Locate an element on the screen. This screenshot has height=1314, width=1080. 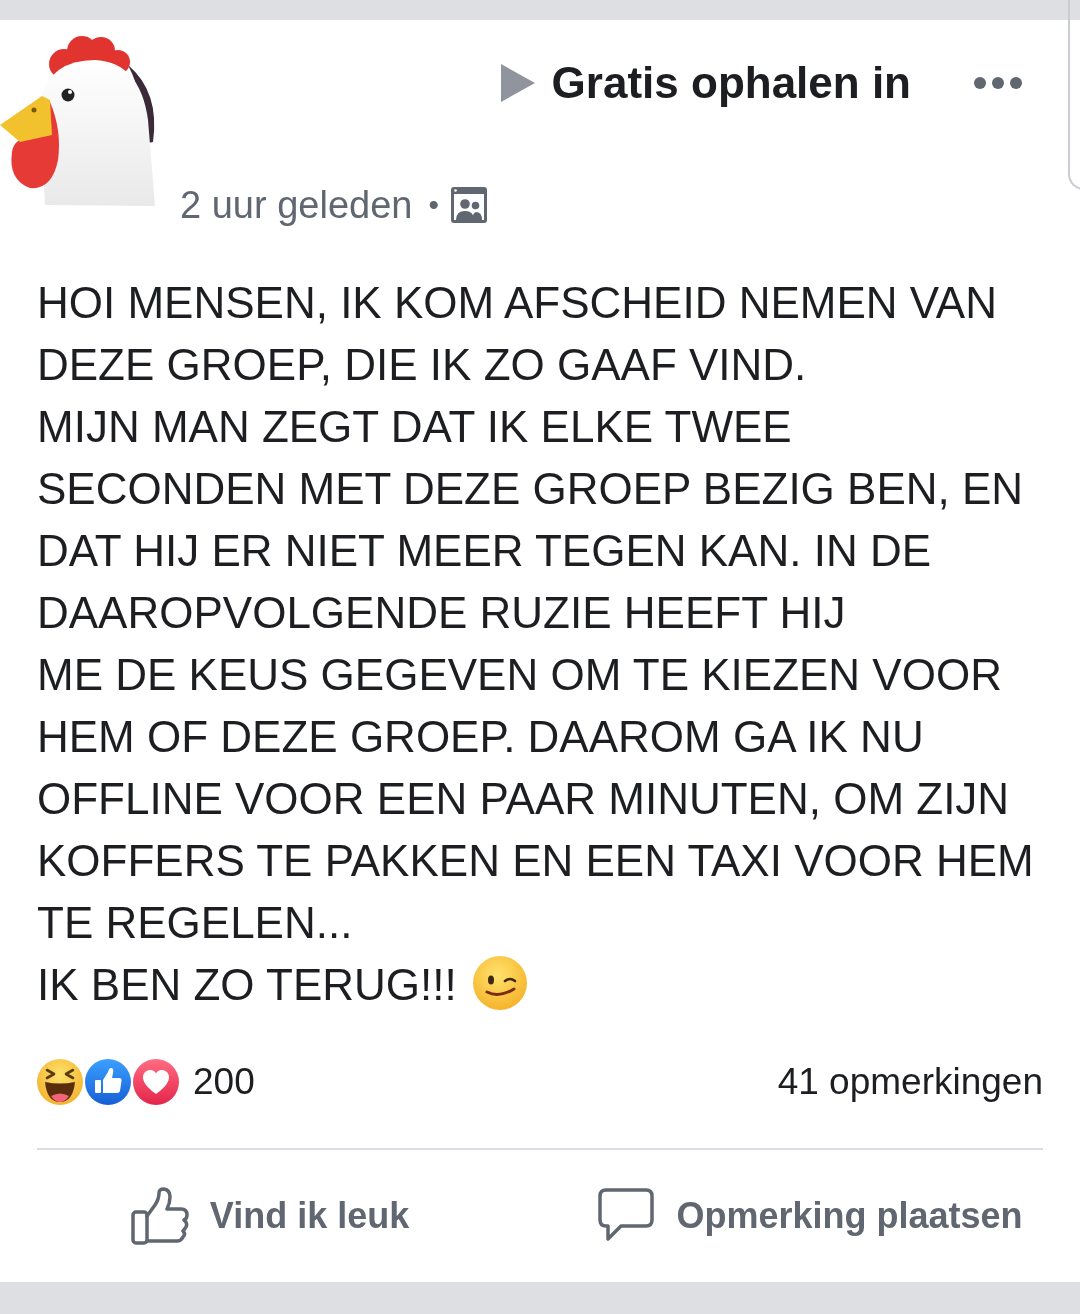
comment-button: Opmerking plaatsen is located at coordinates (810, 1216).